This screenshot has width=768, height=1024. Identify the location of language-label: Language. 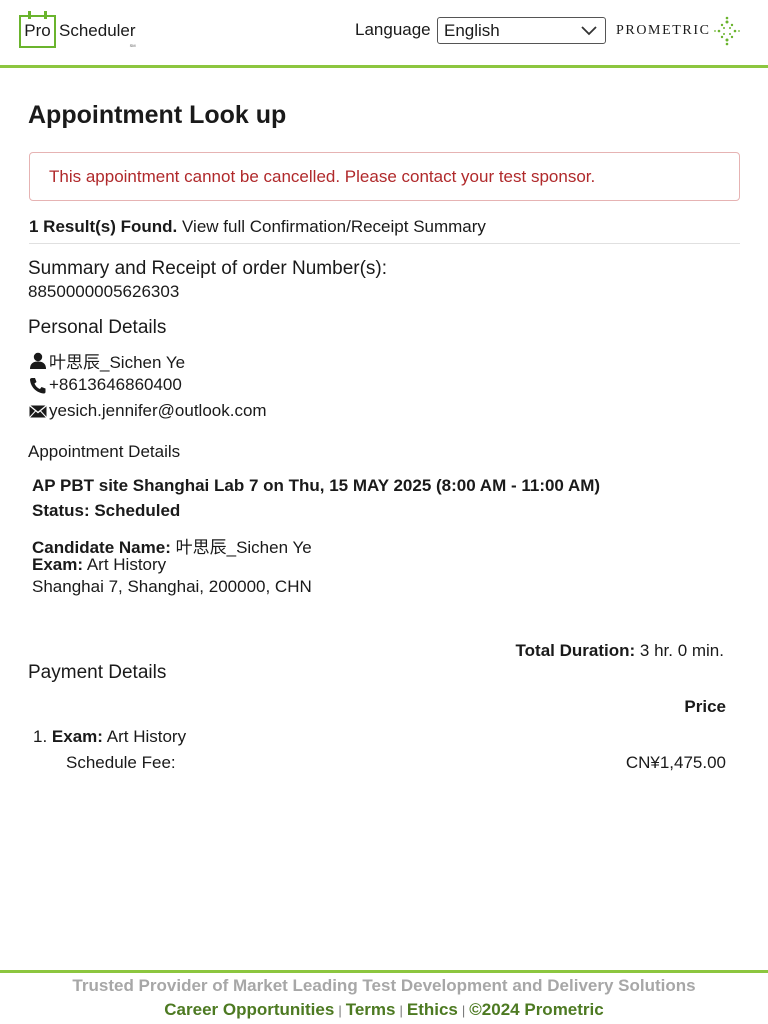
(393, 29).